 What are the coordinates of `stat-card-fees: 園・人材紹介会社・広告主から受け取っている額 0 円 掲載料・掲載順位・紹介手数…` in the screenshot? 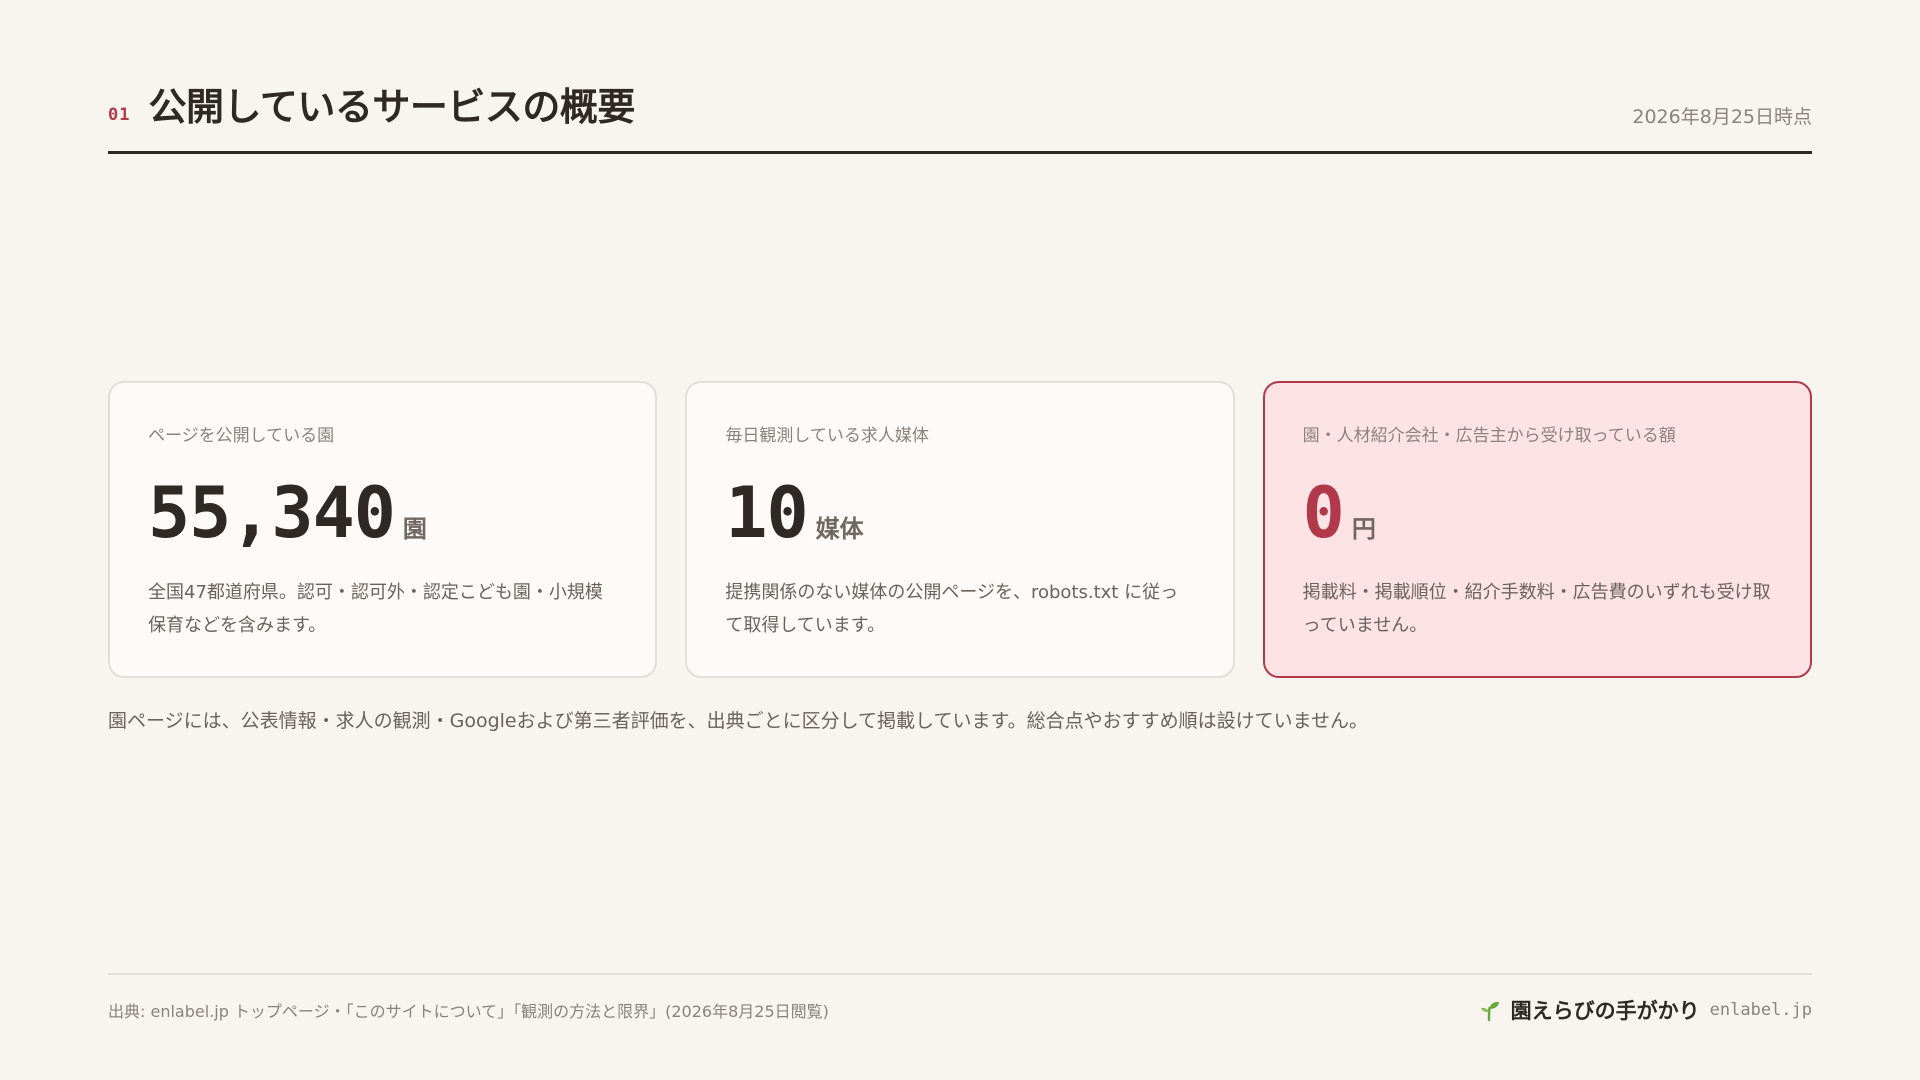 It's located at (1537, 529).